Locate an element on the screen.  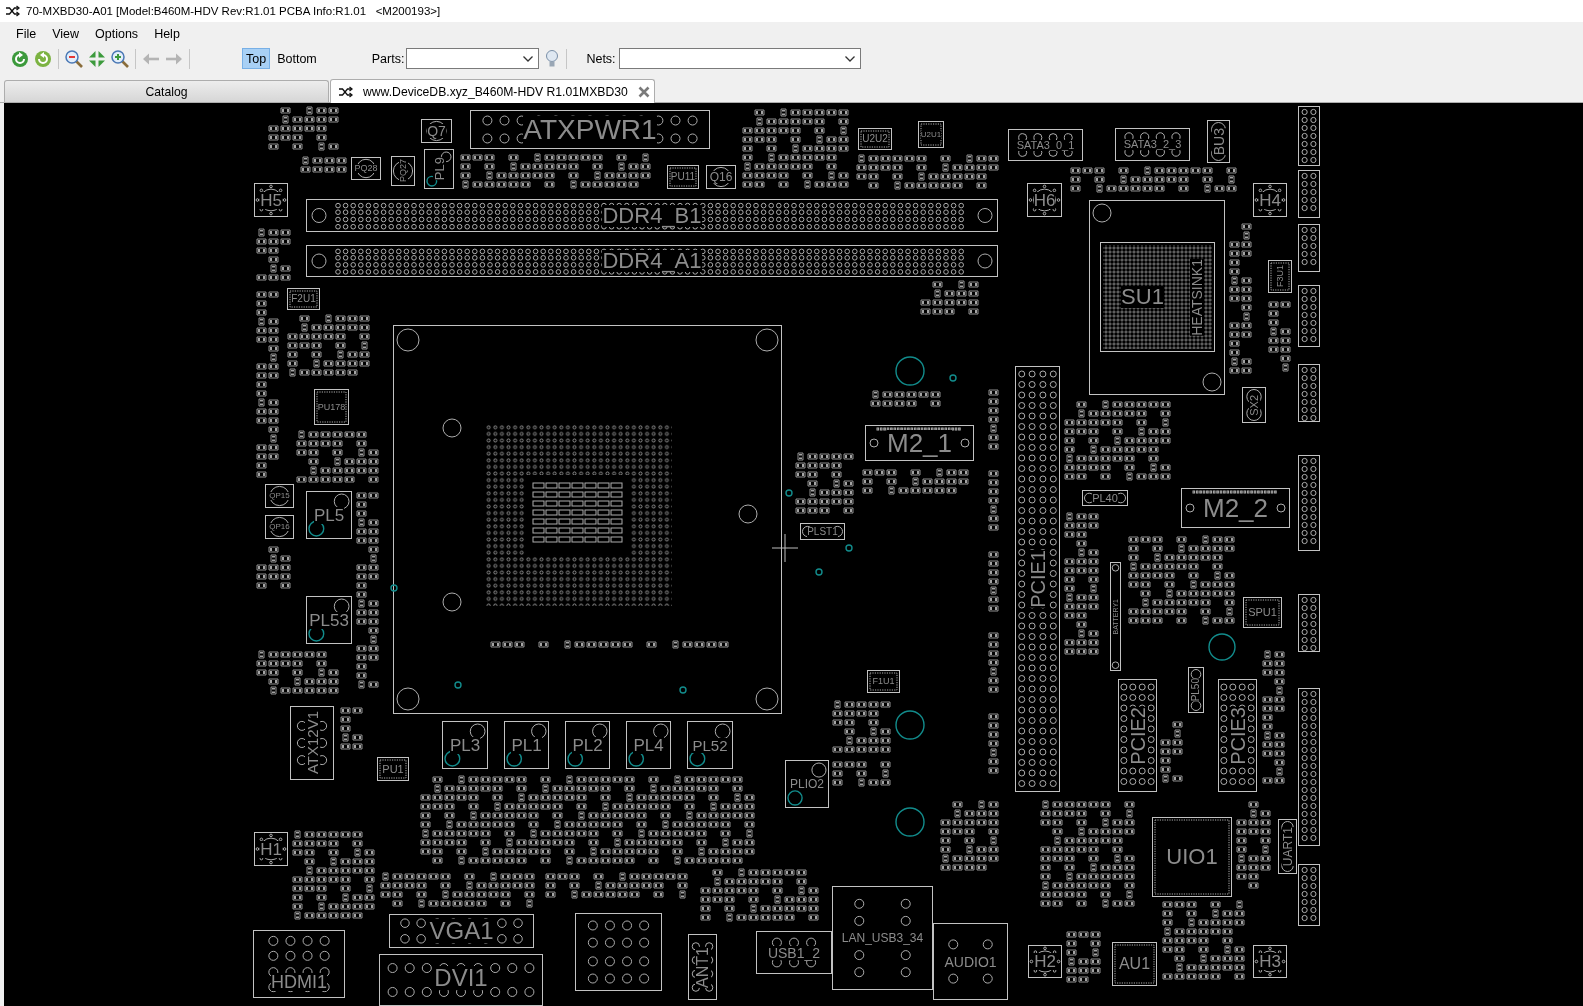
menu-item: Options is located at coordinates (117, 33).